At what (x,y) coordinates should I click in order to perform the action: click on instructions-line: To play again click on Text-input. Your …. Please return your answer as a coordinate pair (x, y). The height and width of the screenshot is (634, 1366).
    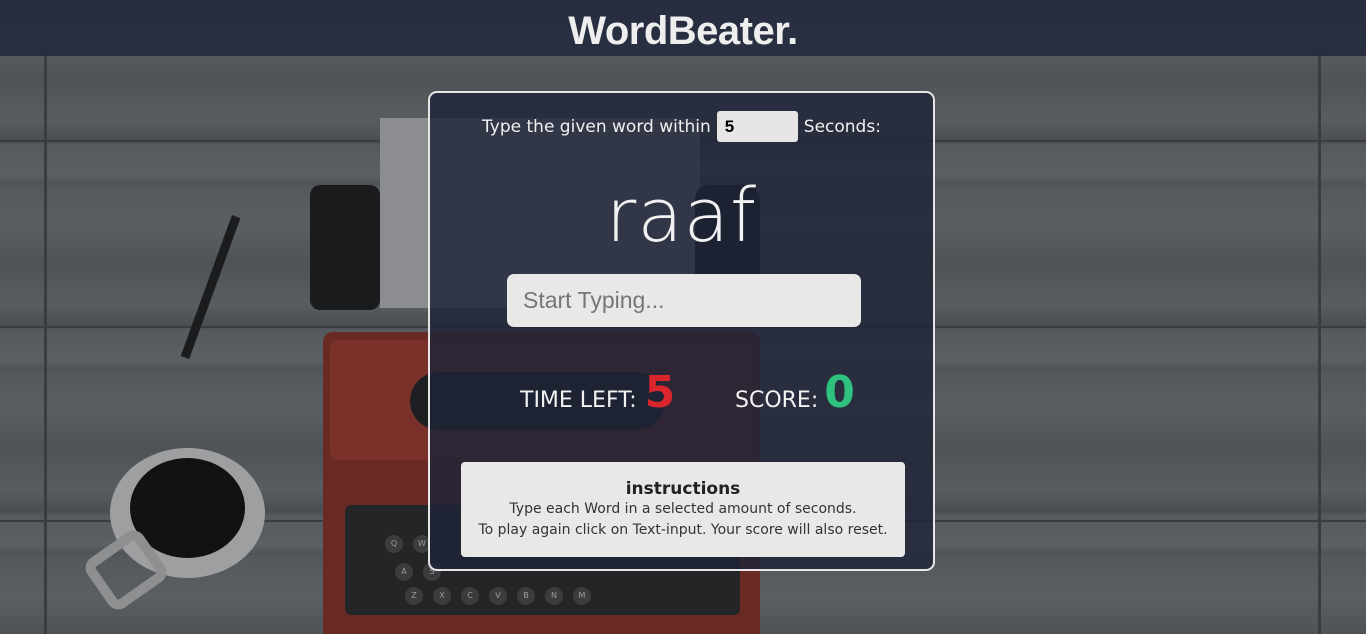
    Looking at the image, I should click on (683, 530).